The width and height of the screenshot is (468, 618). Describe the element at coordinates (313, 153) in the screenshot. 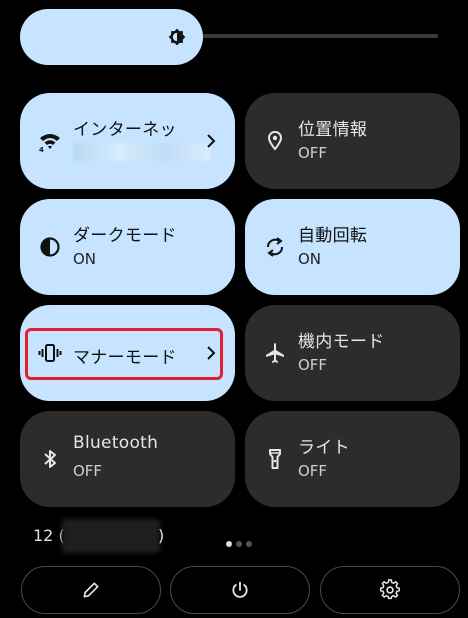

I see `location-tile-state: OFF` at that location.